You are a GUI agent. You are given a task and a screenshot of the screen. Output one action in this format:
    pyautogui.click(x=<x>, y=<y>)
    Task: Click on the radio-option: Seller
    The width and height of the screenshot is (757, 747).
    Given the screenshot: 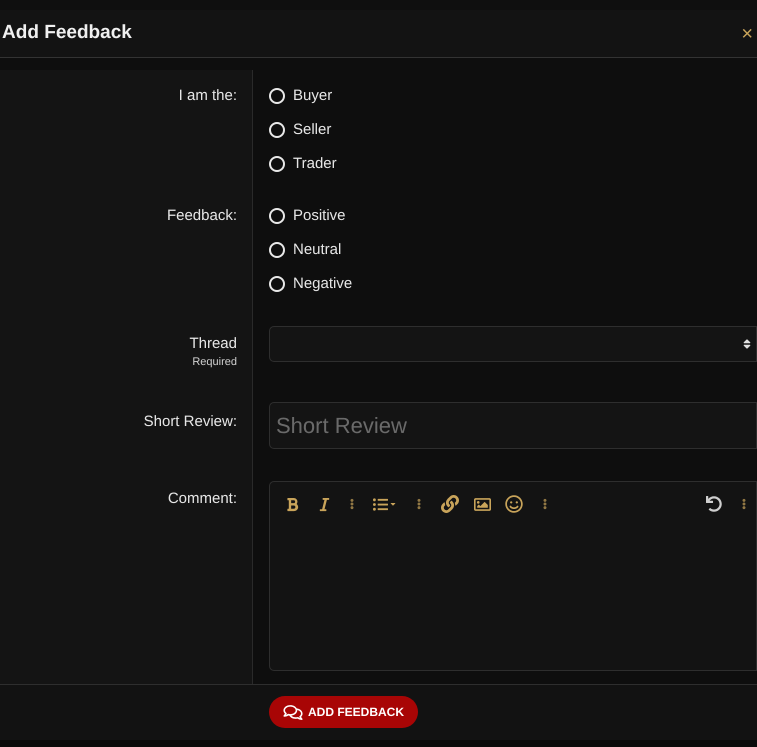 What is the action you would take?
    pyautogui.click(x=300, y=130)
    